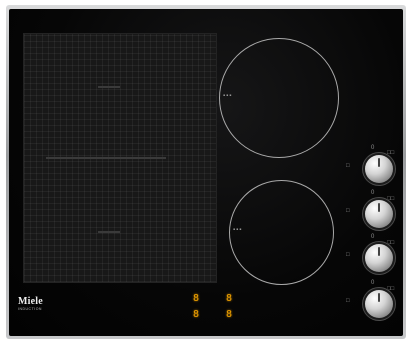 The image size is (412, 342). I want to click on flex-zone-marker-top, so click(109, 87).